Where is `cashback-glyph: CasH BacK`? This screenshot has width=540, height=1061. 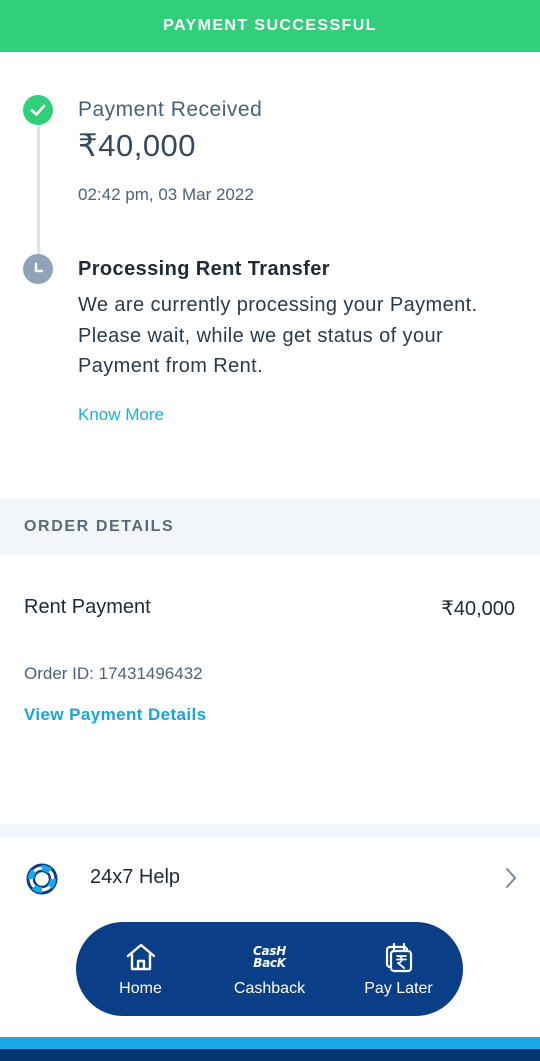 cashback-glyph: CasH BacK is located at coordinates (269, 957).